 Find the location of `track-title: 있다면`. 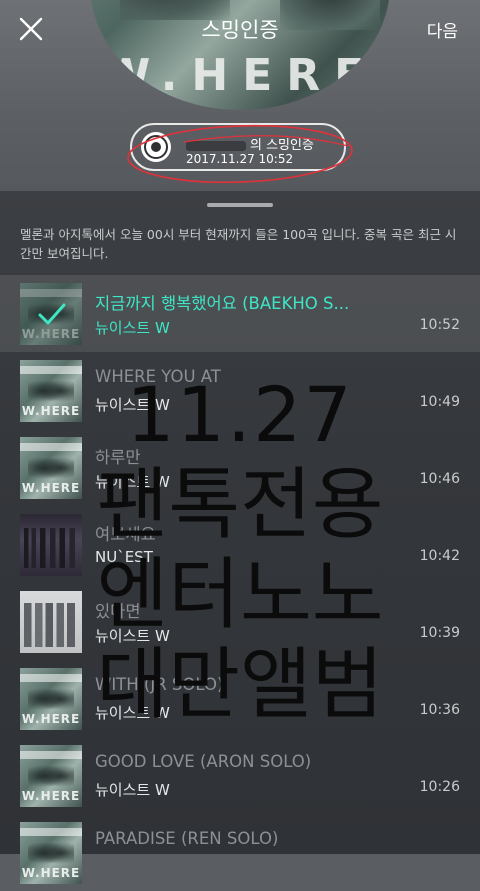

track-title: 있다면 is located at coordinates (118, 611).